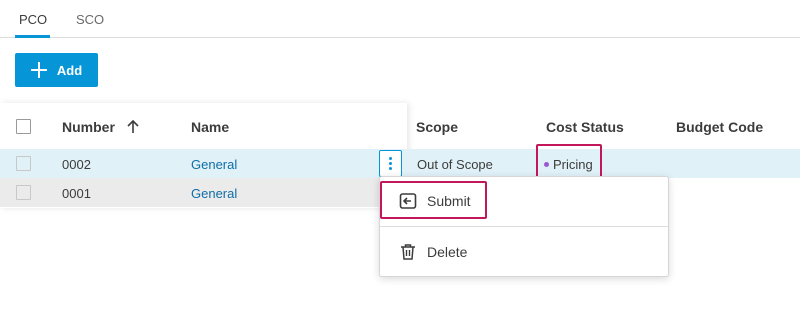  Describe the element at coordinates (719, 127) in the screenshot. I see `column-header-budget-code: Budget Code` at that location.